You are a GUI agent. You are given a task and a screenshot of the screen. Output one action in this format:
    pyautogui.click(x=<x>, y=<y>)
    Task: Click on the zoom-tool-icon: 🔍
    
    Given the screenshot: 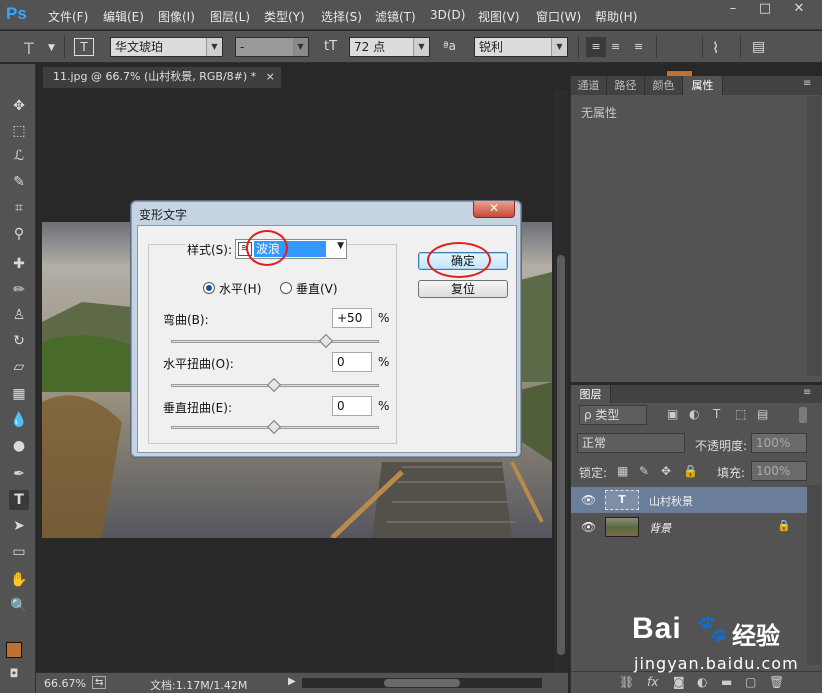 What is the action you would take?
    pyautogui.click(x=19, y=606)
    